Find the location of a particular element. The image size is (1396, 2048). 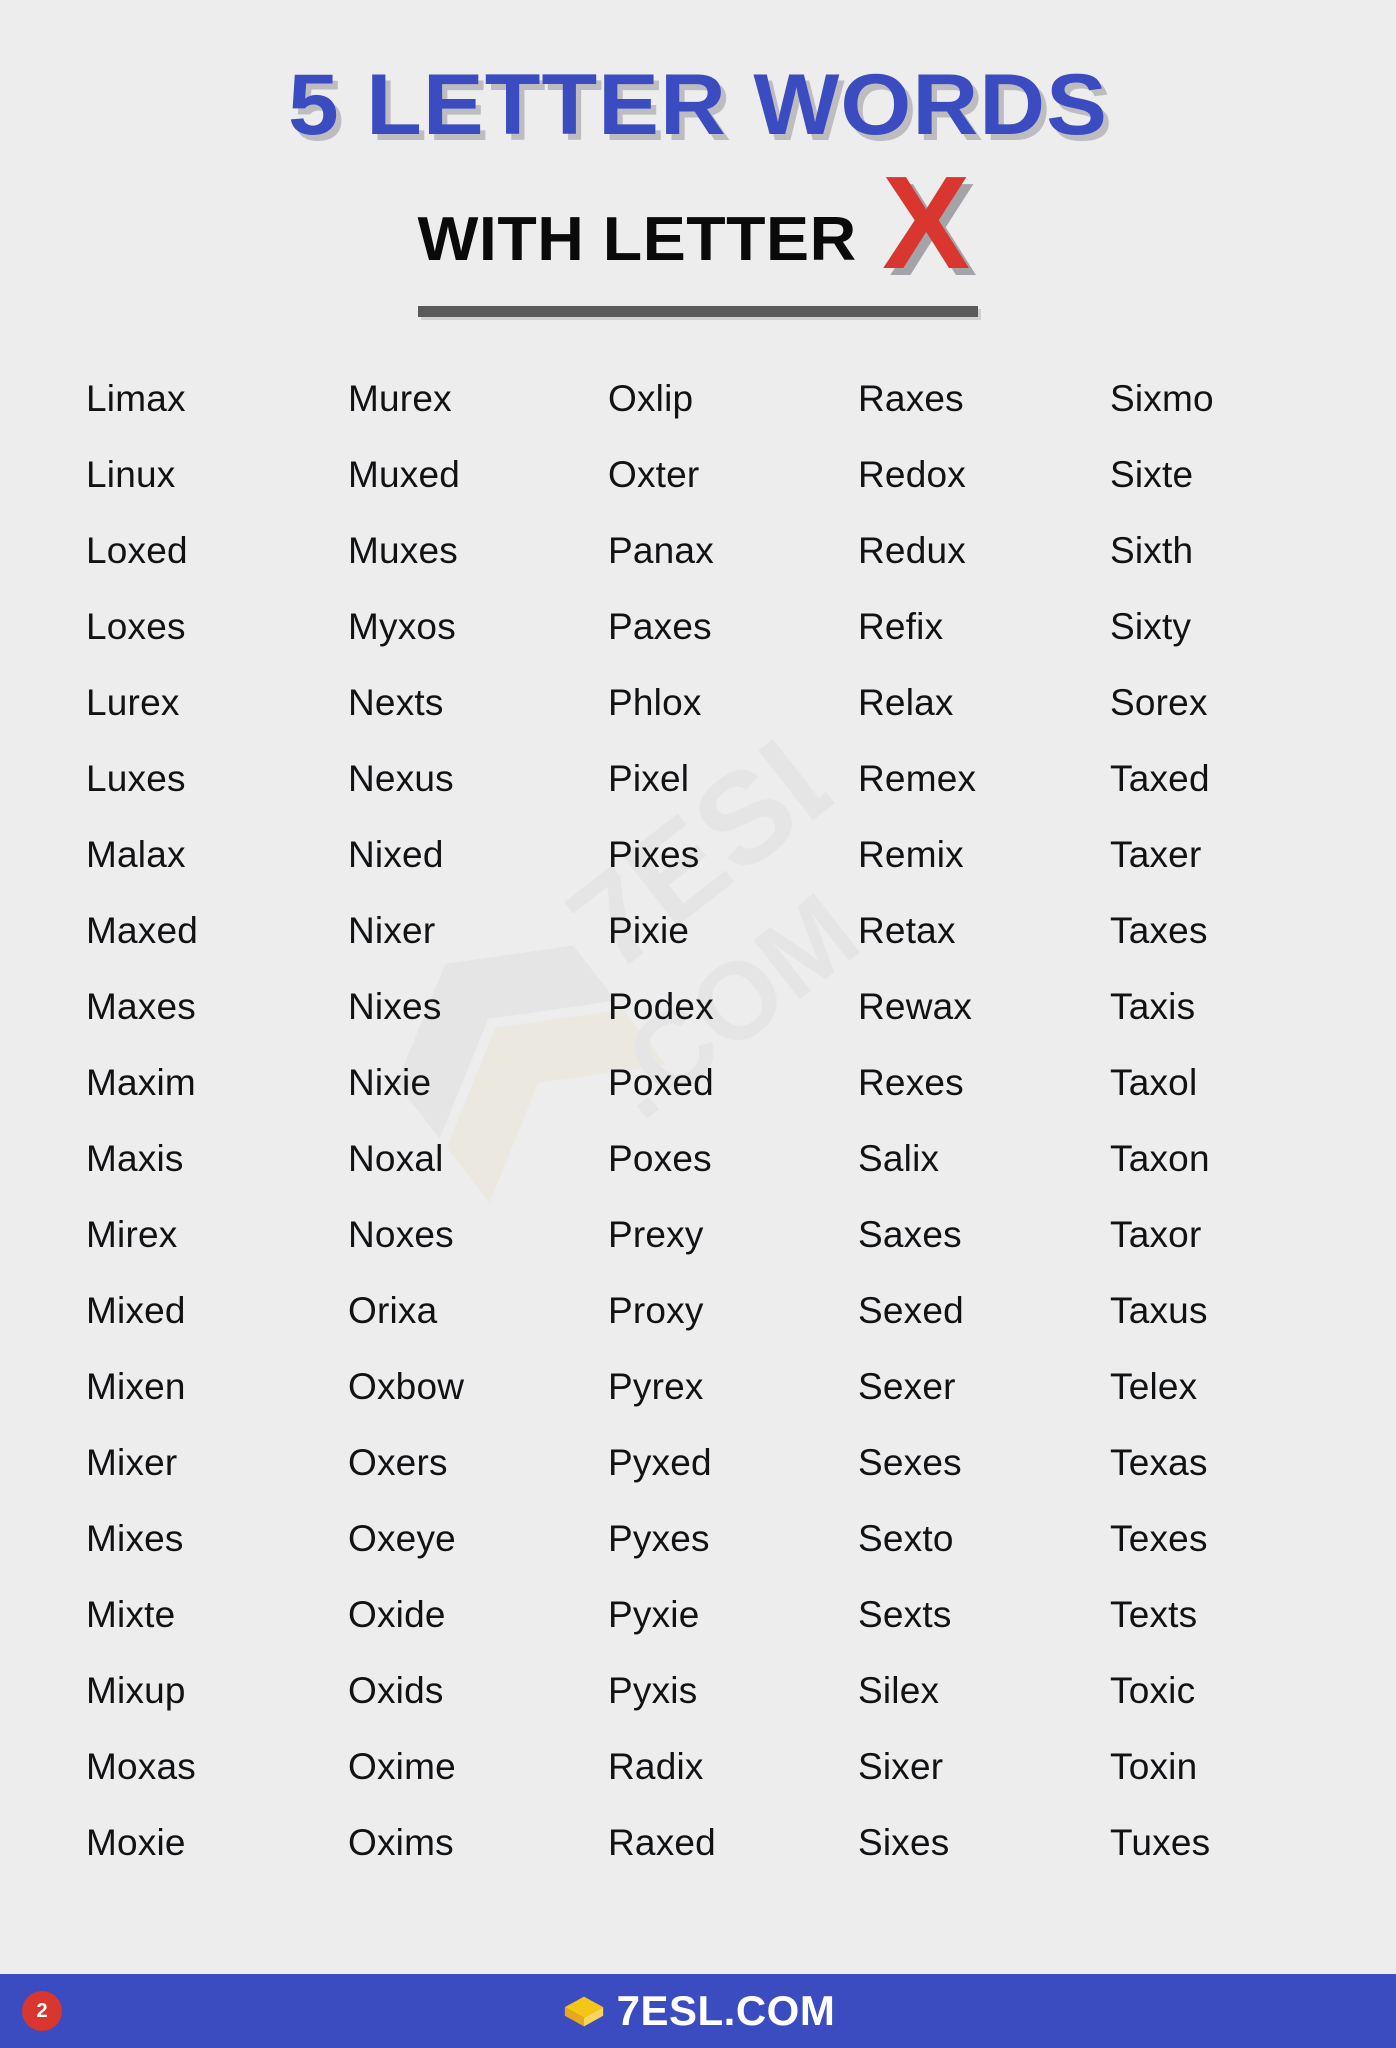

word-item: Nixer is located at coordinates (392, 930).